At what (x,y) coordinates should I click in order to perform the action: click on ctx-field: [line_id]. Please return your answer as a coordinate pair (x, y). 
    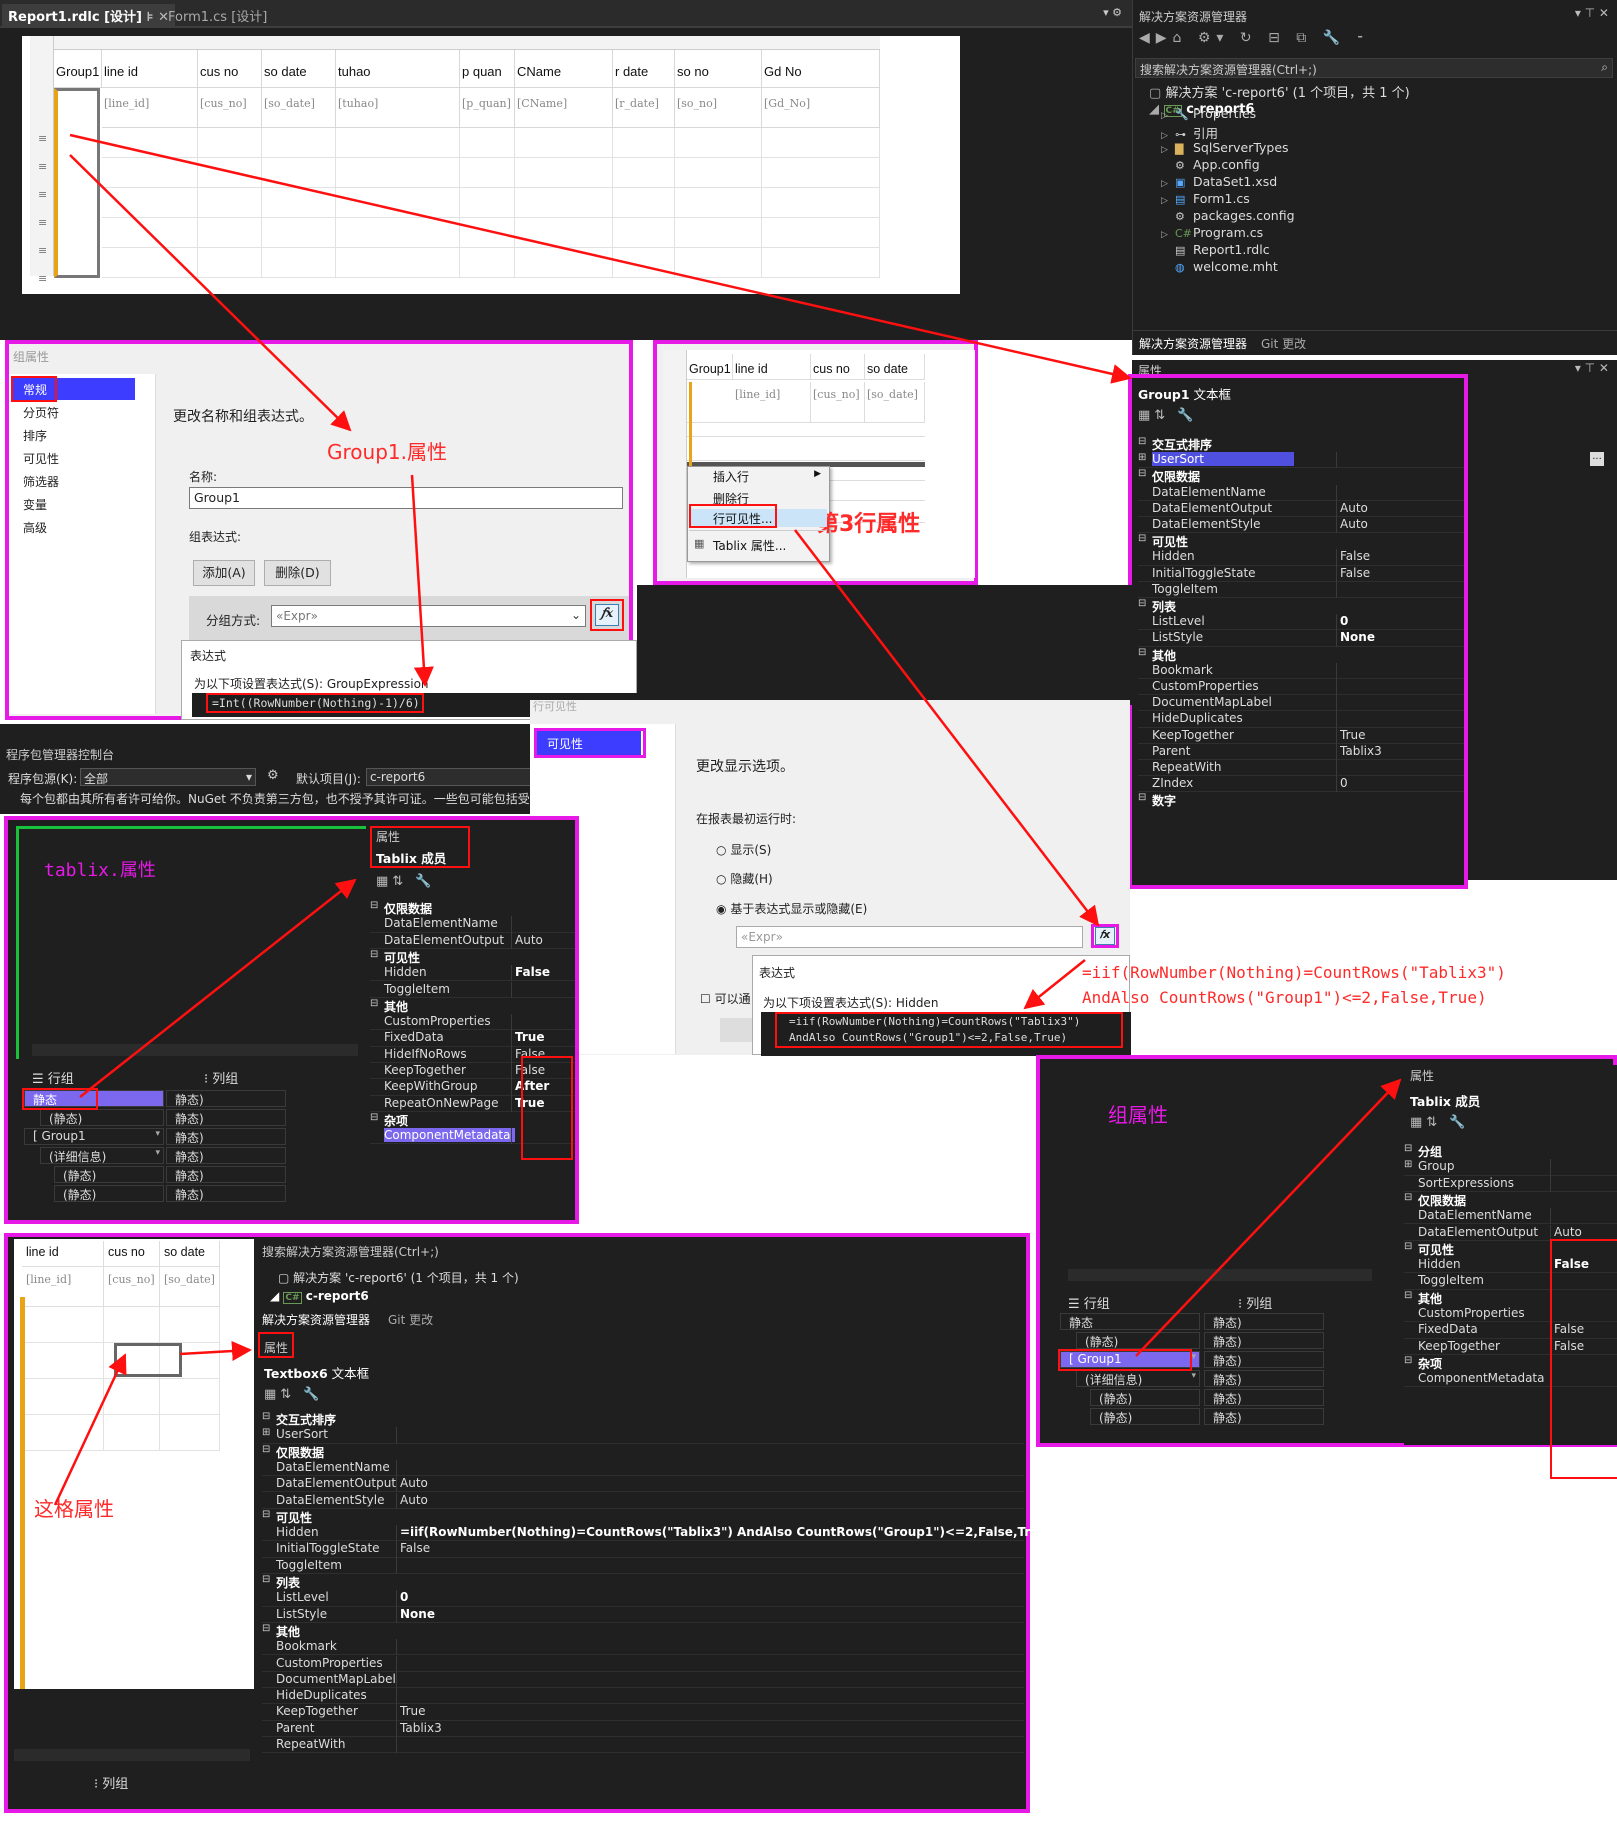
    Looking at the image, I should click on (772, 402).